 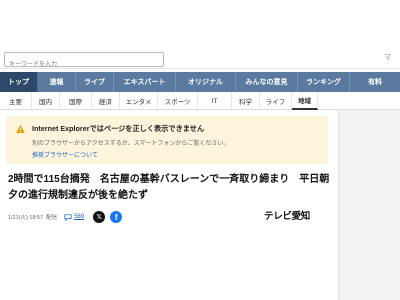 I want to click on tab-breaking: 速報, so click(x=57, y=82).